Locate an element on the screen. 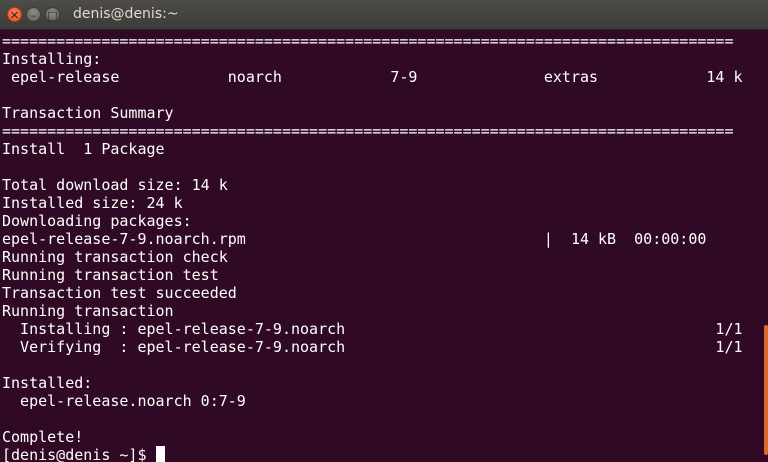 Image resolution: width=768 pixels, height=462 pixels. terminal-line: Total download size: 14 k is located at coordinates (115, 185).